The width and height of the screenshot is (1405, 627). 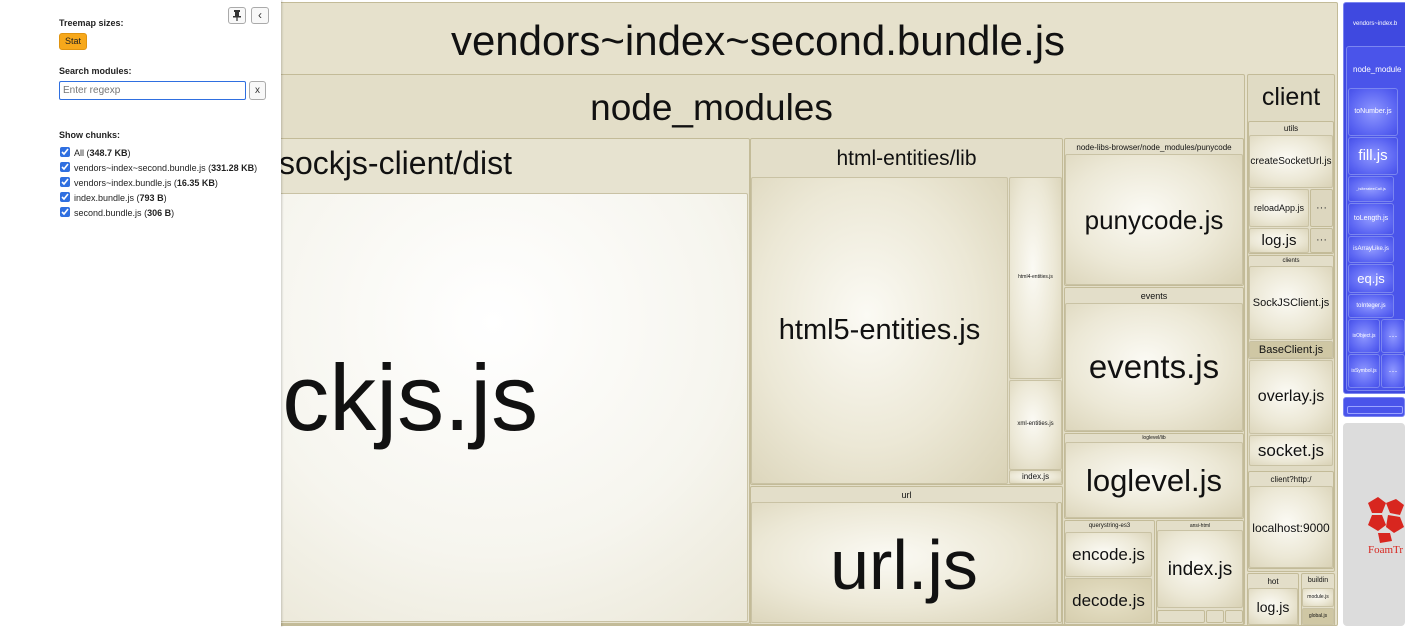 I want to click on module-label: createSocketUrl.js, so click(x=1291, y=161).